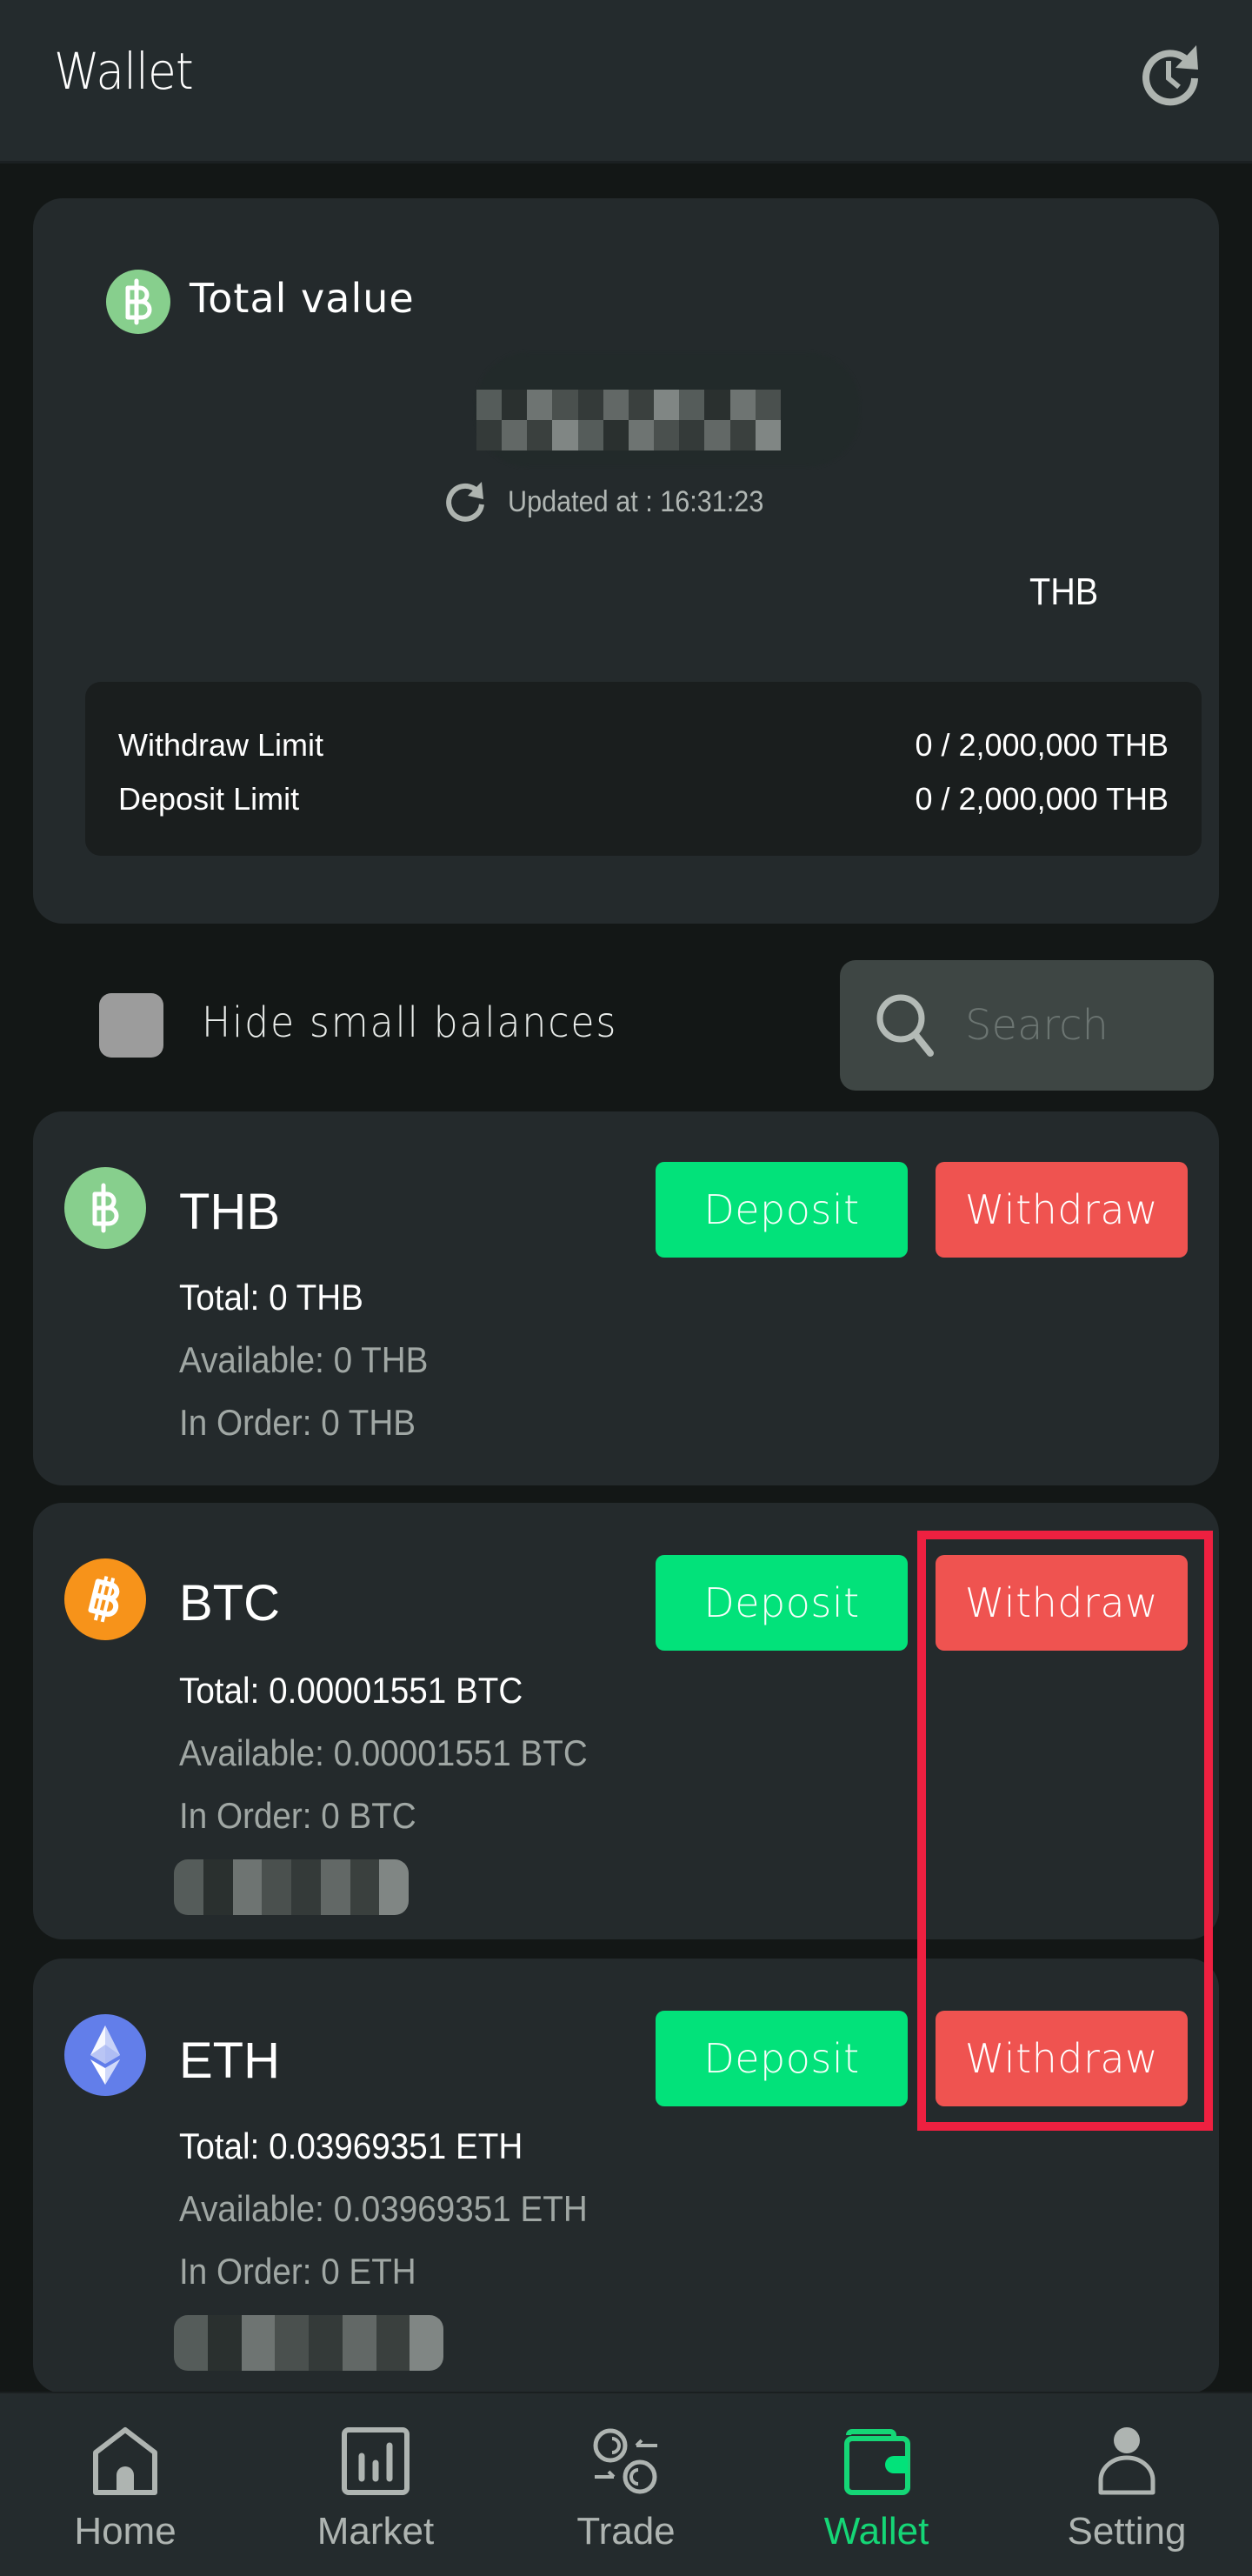 The height and width of the screenshot is (2576, 1252). I want to click on bottom-nav: Home Market Trade Wallet Setting, so click(626, 2484).